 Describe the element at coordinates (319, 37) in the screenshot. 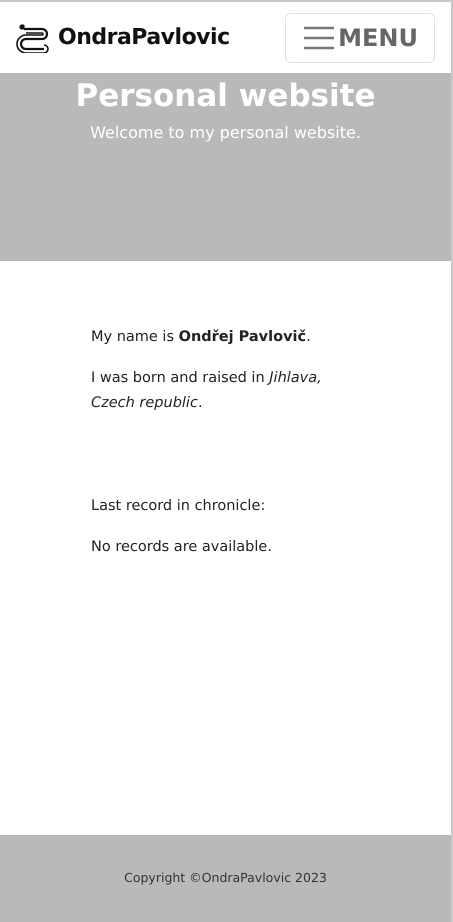

I see `menu-icon` at that location.